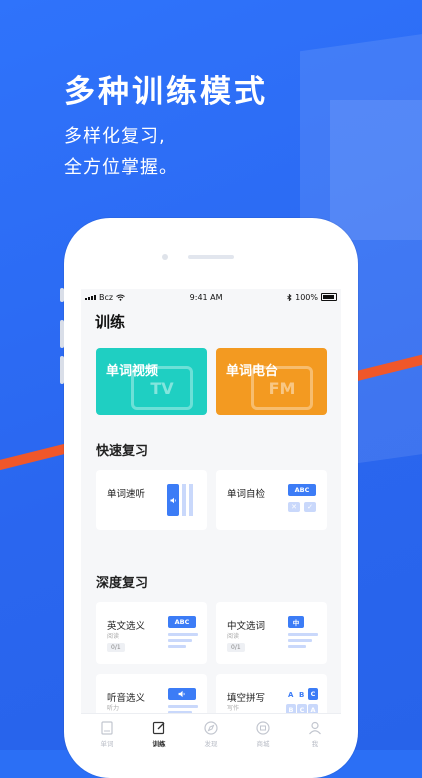  Describe the element at coordinates (107, 728) in the screenshot. I see `book-icon` at that location.